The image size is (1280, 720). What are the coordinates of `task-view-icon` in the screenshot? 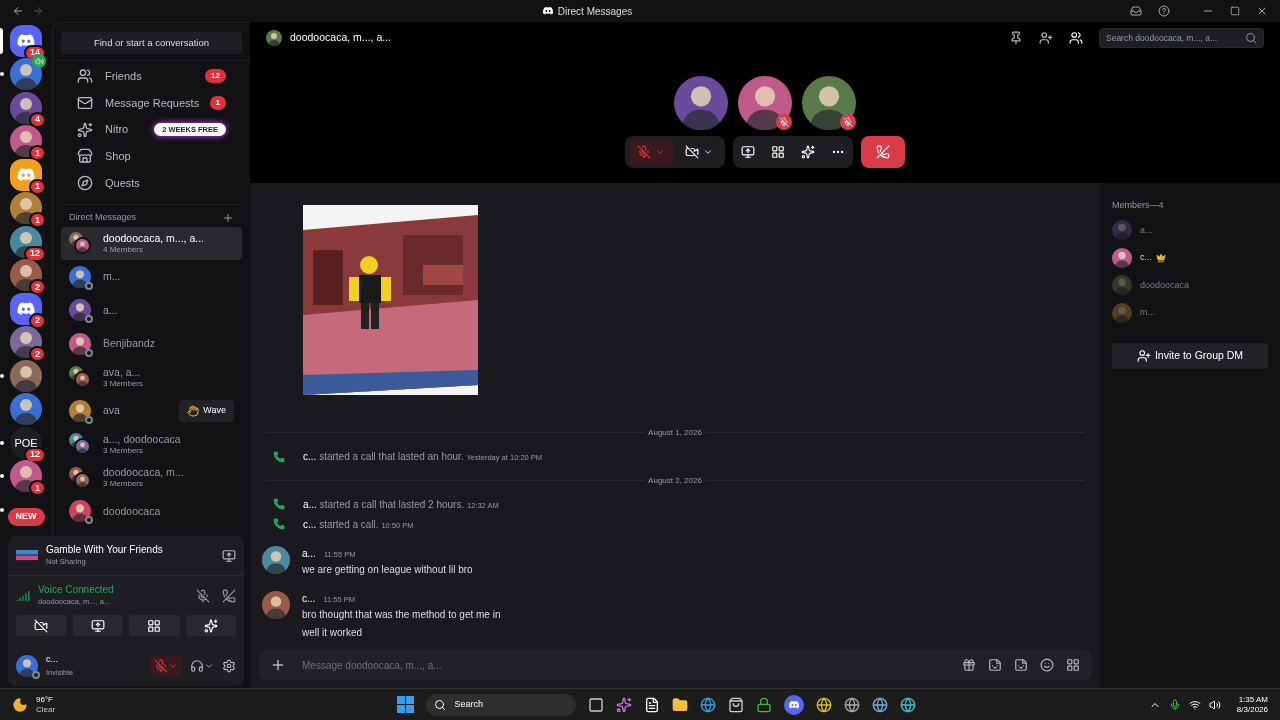 It's located at (596, 704).